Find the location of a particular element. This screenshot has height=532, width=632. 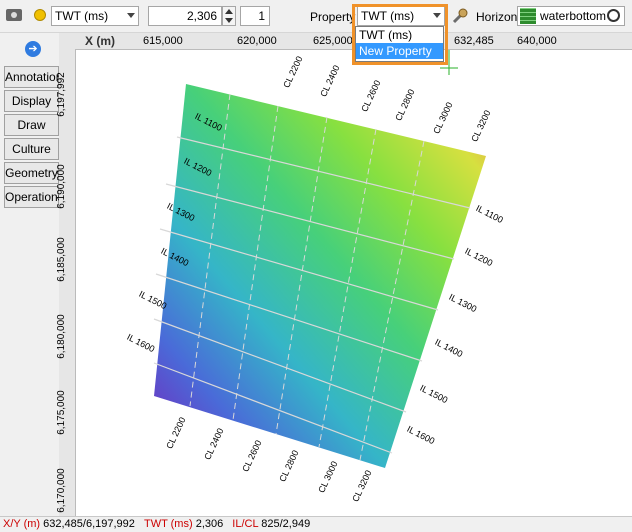

property-combo: TWT (ms) is located at coordinates (401, 16).